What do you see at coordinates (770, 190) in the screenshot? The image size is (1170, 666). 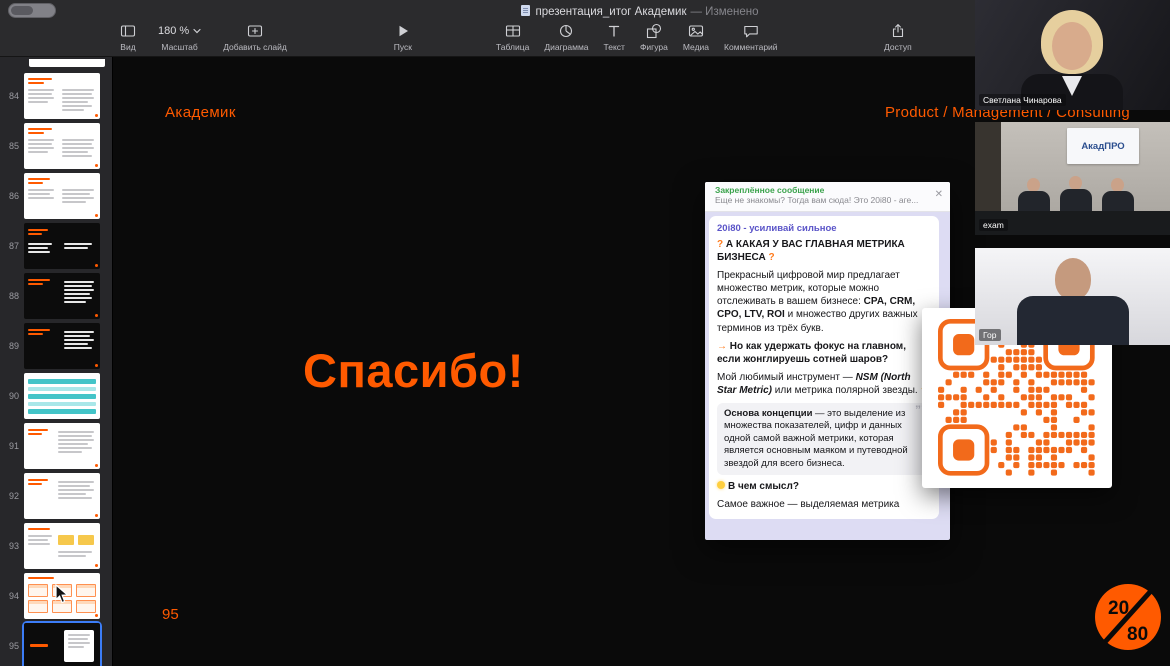 I see `pinned-message-title: Закреплённое сообщение` at bounding box center [770, 190].